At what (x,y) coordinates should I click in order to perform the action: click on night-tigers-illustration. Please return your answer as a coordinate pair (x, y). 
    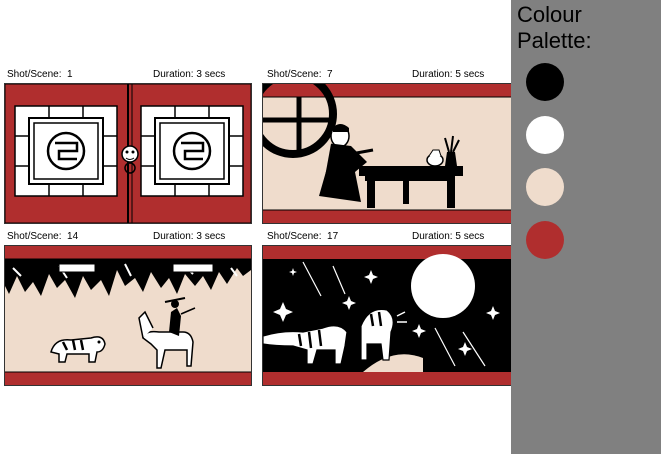
    Looking at the image, I should click on (387, 315).